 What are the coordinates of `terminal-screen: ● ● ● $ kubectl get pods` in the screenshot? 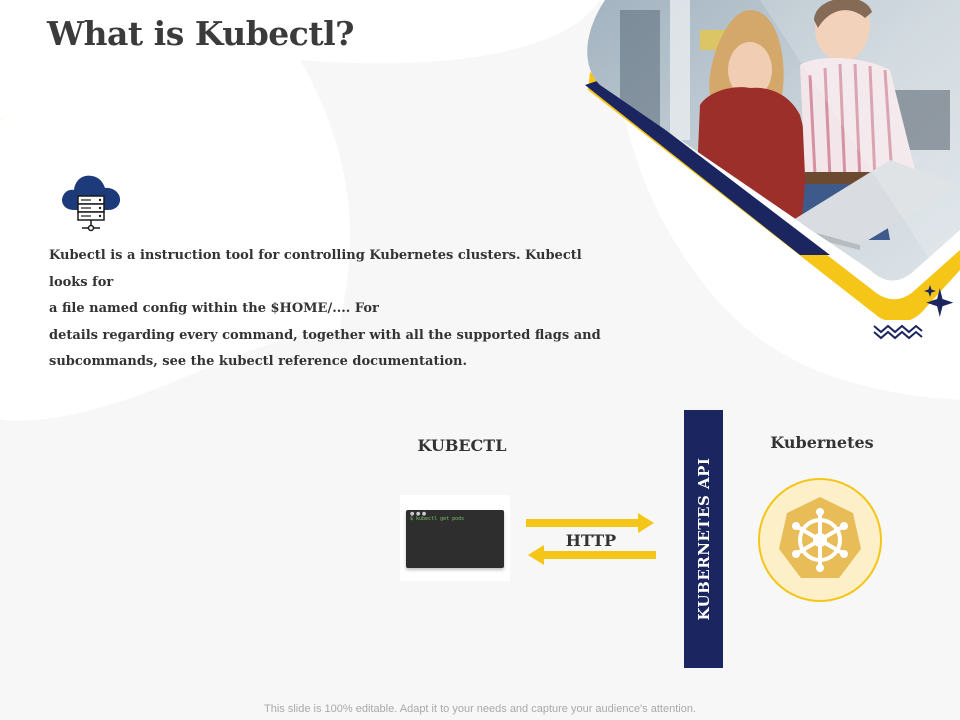 It's located at (455, 539).